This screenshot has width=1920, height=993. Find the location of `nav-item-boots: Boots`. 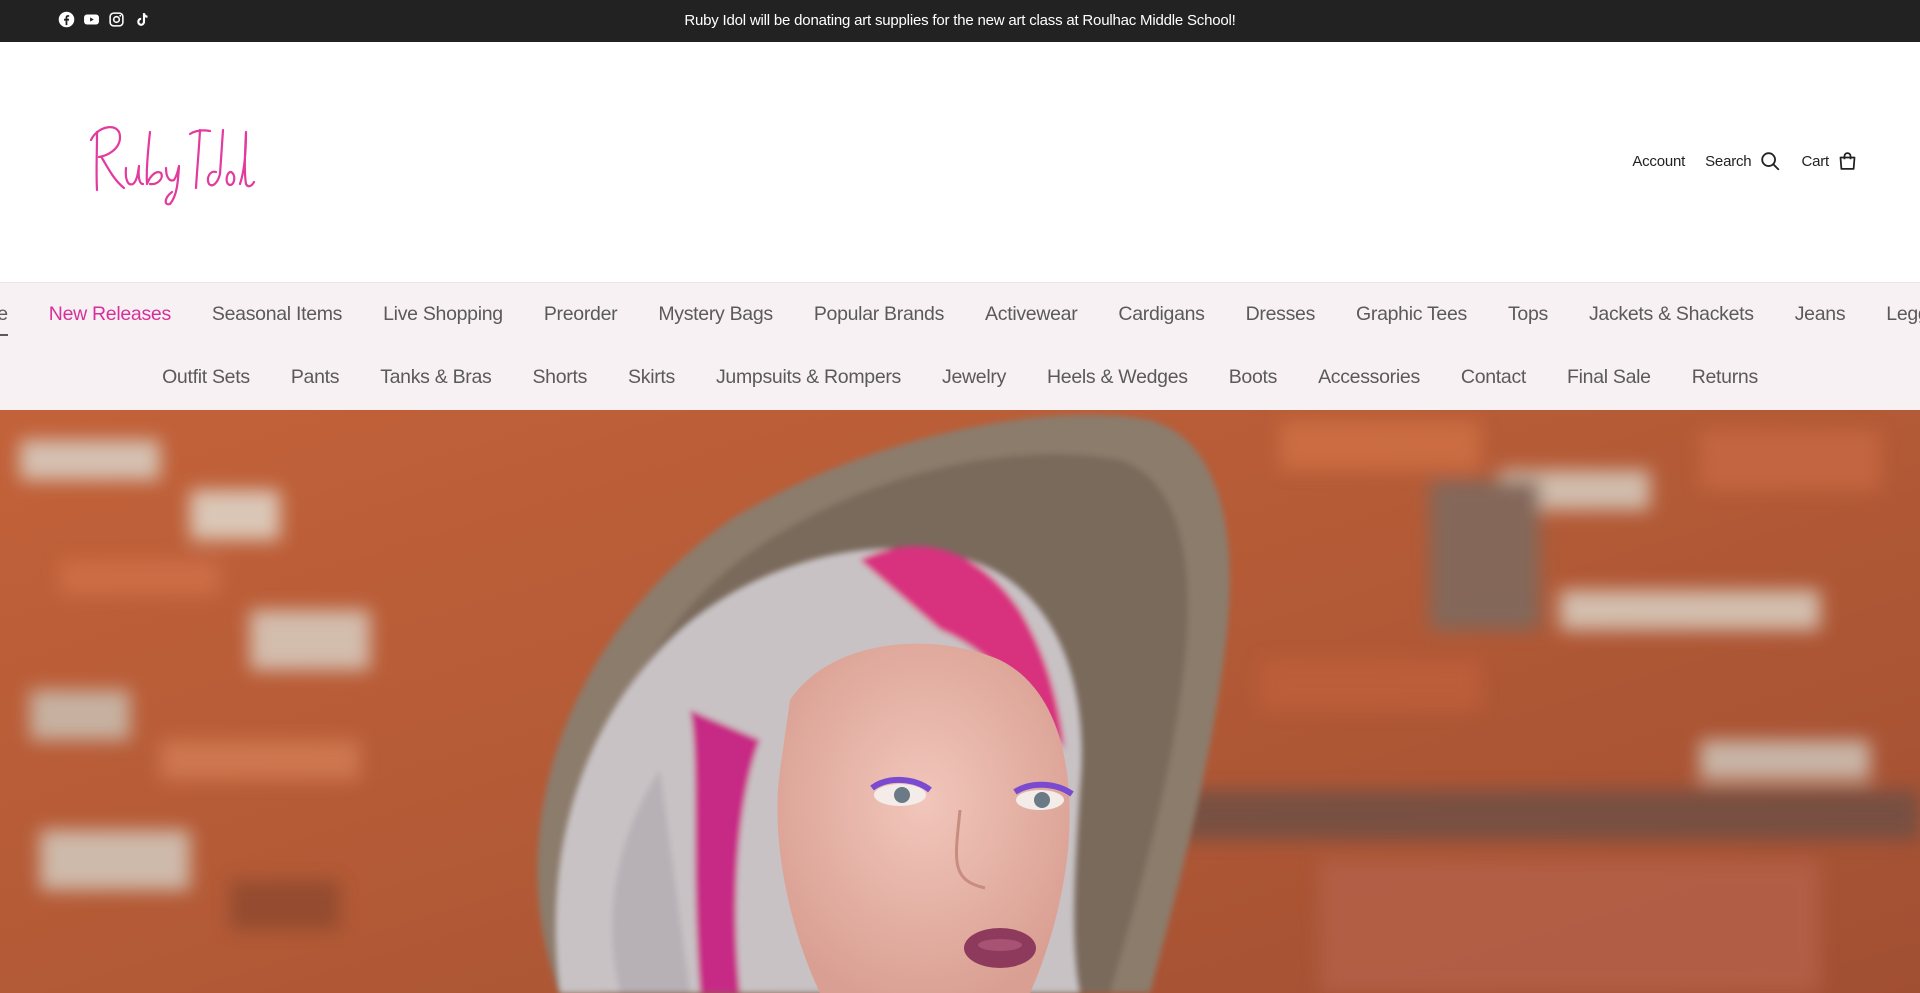

nav-item-boots: Boots is located at coordinates (1252, 377).